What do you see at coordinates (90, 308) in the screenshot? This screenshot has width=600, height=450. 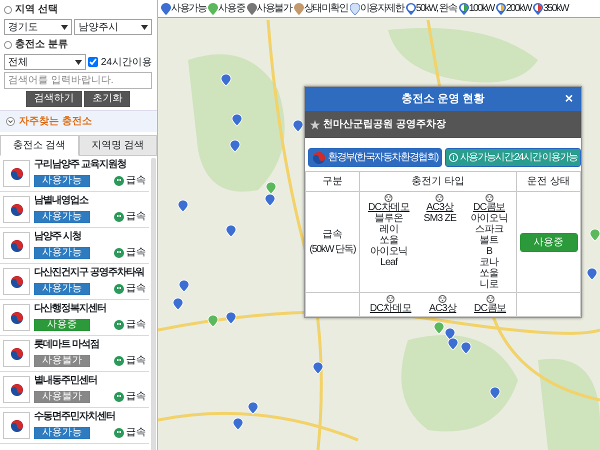 I see `station-name: 다산행정복지센터` at bounding box center [90, 308].